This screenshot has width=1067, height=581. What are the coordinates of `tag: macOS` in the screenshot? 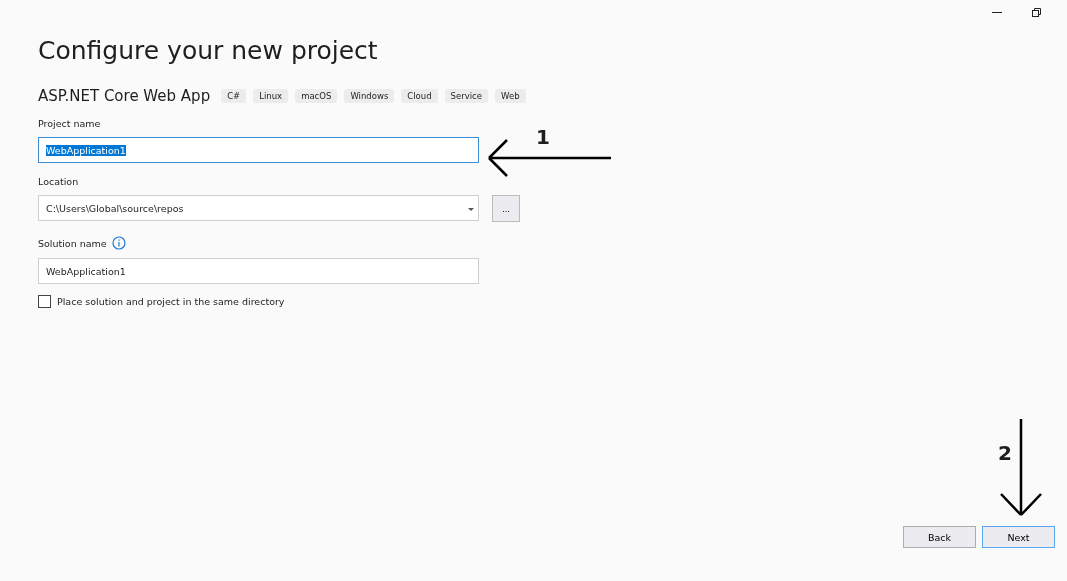 It's located at (316, 96).